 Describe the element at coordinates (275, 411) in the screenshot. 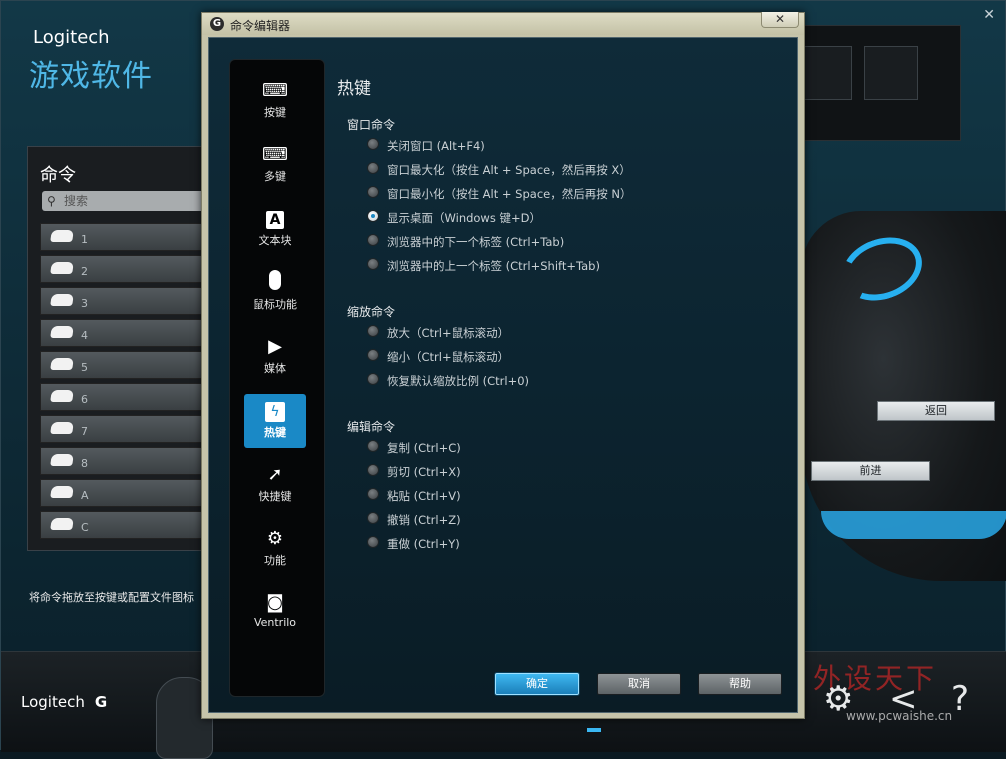

I see `hotkey-icon: ϟ` at that location.